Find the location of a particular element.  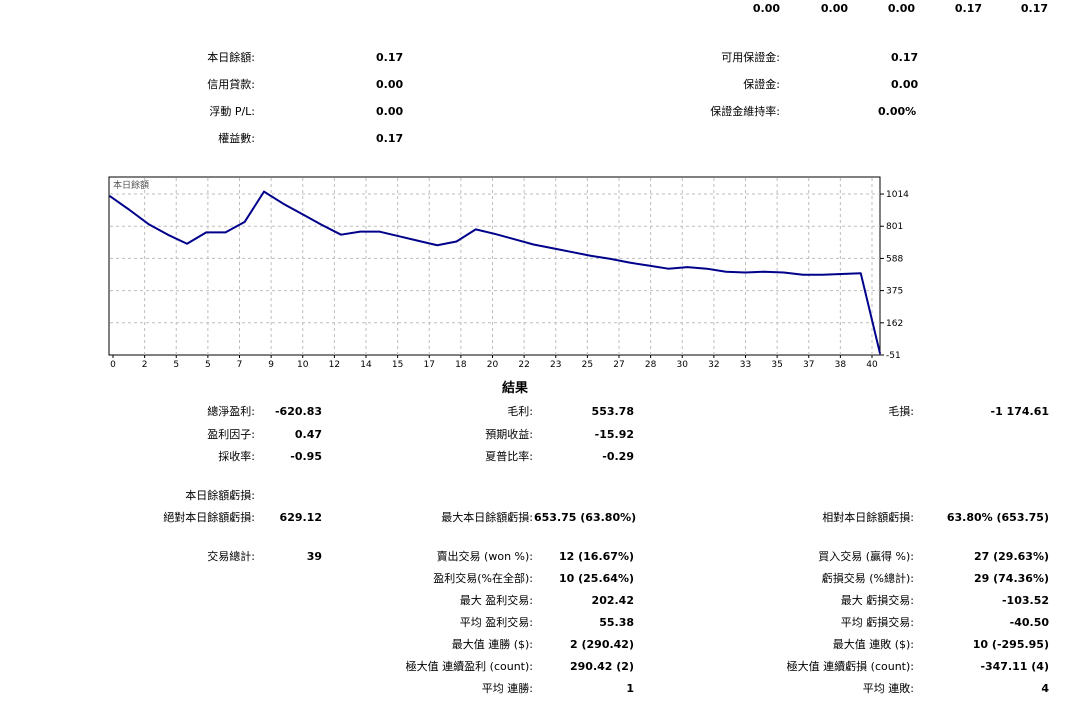

expected-payoff-label: 預期收益: is located at coordinates (509, 434).